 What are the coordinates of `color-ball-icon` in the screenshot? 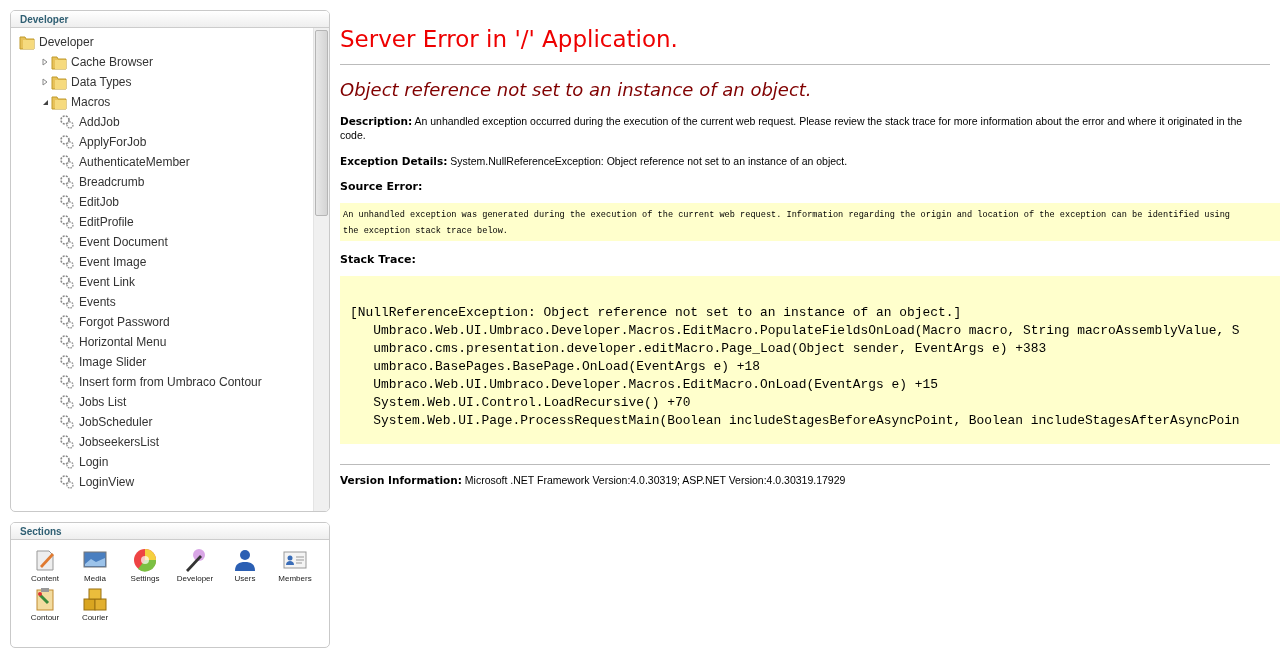 It's located at (145, 560).